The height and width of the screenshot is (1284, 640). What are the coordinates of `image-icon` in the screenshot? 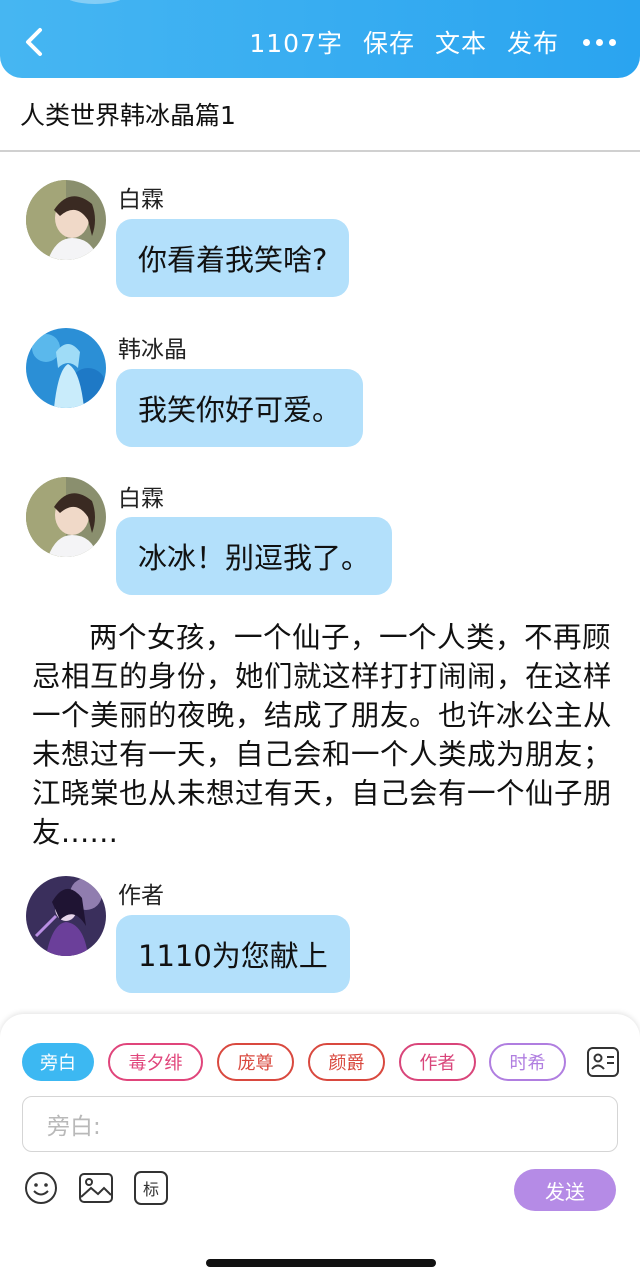 It's located at (96, 1188).